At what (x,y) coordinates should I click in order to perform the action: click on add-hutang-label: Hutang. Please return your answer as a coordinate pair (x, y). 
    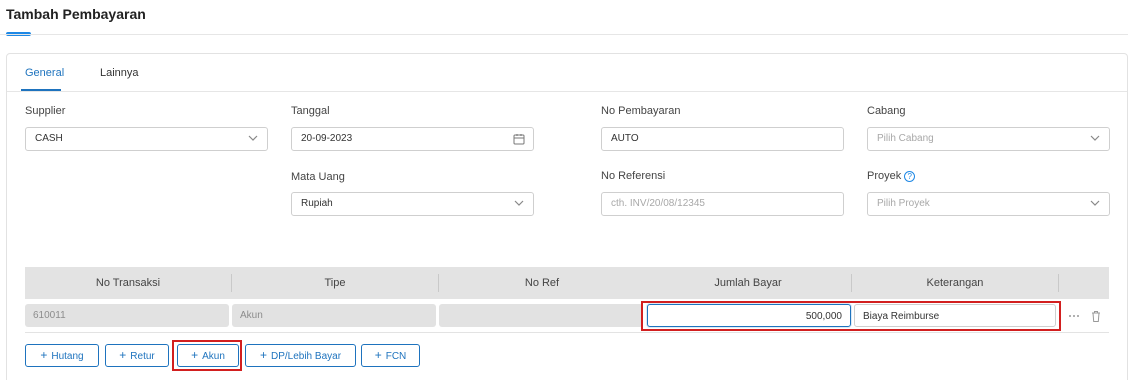
    Looking at the image, I should click on (67, 356).